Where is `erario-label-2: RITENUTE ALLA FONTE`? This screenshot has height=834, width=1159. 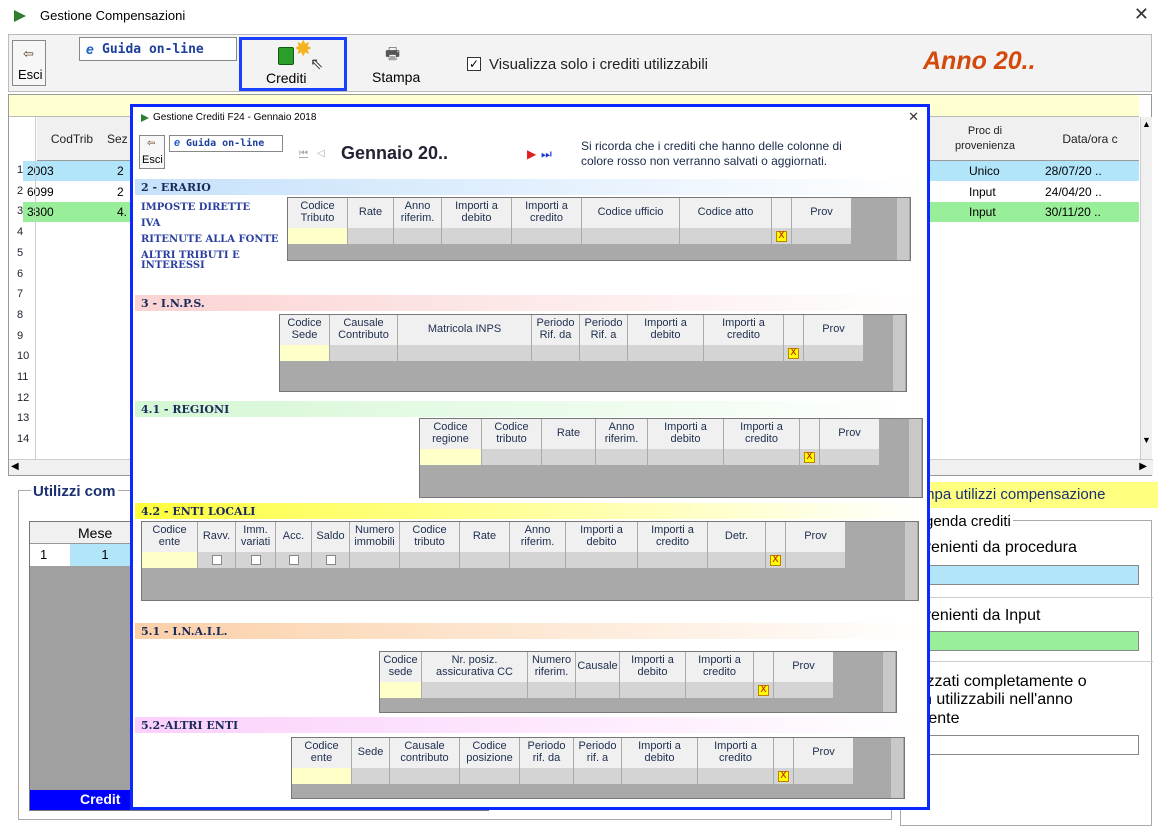
erario-label-2: RITENUTE ALLA FONTE is located at coordinates (210, 240).